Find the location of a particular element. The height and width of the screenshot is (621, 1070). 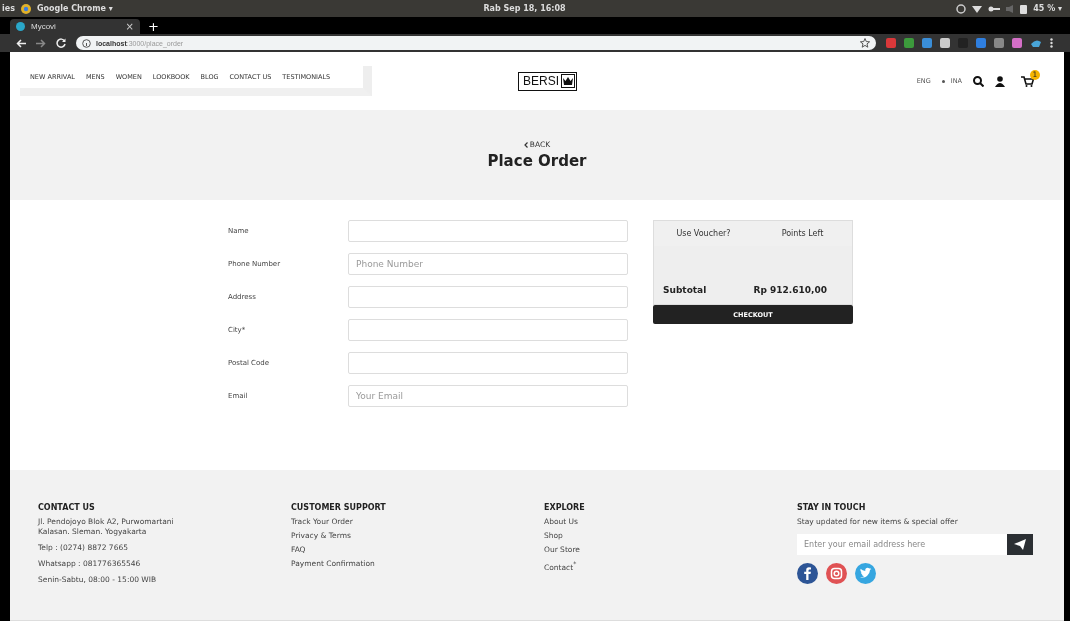

battery-percent: 45 % ▾ is located at coordinates (1047, 8).